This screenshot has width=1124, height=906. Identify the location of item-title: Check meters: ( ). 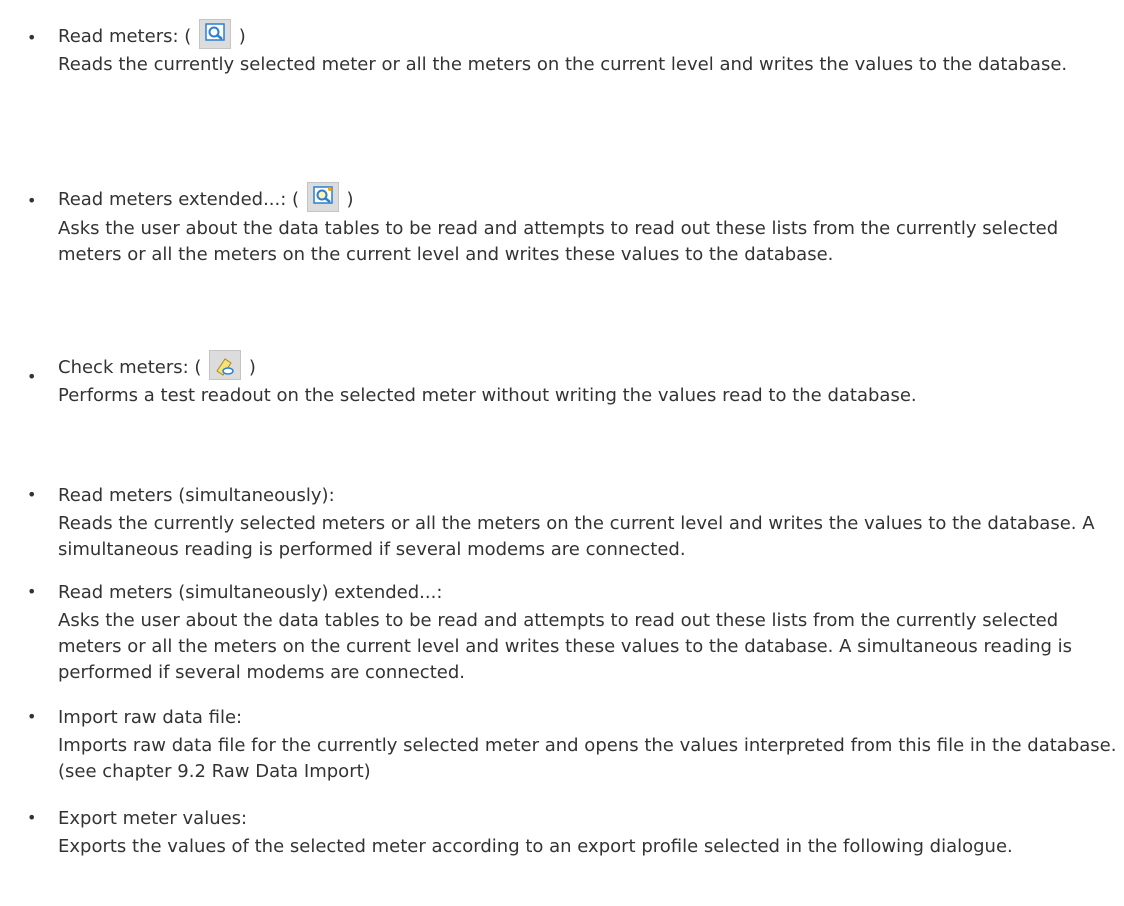
(157, 366).